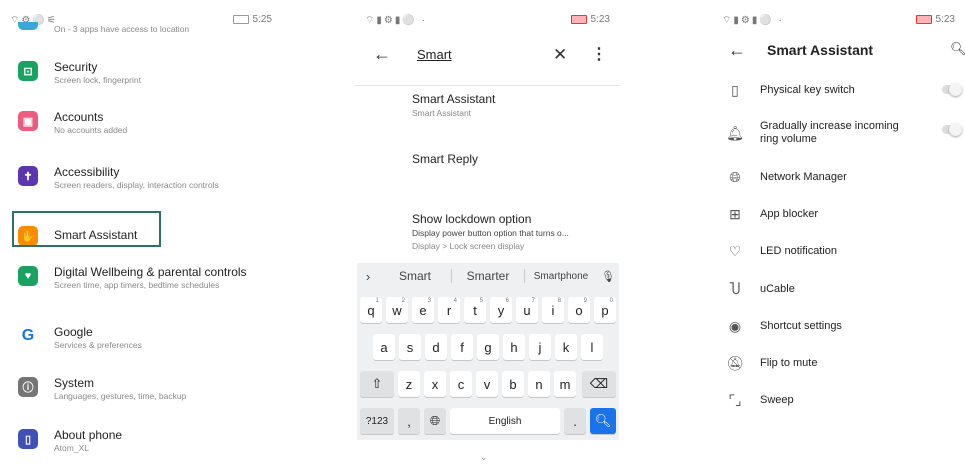 Image resolution: width=965 pixels, height=472 pixels. Describe the element at coordinates (79, 117) in the screenshot. I see `settings-item-title: Accounts` at that location.